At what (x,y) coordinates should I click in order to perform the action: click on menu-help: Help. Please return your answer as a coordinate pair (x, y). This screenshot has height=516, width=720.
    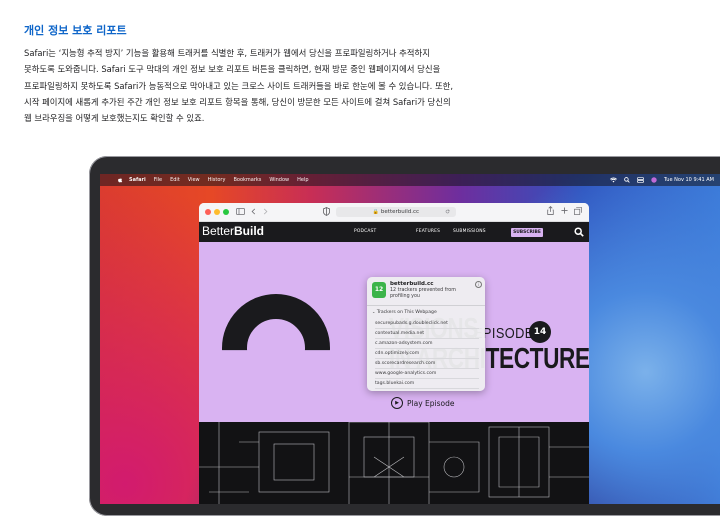
    Looking at the image, I should click on (302, 180).